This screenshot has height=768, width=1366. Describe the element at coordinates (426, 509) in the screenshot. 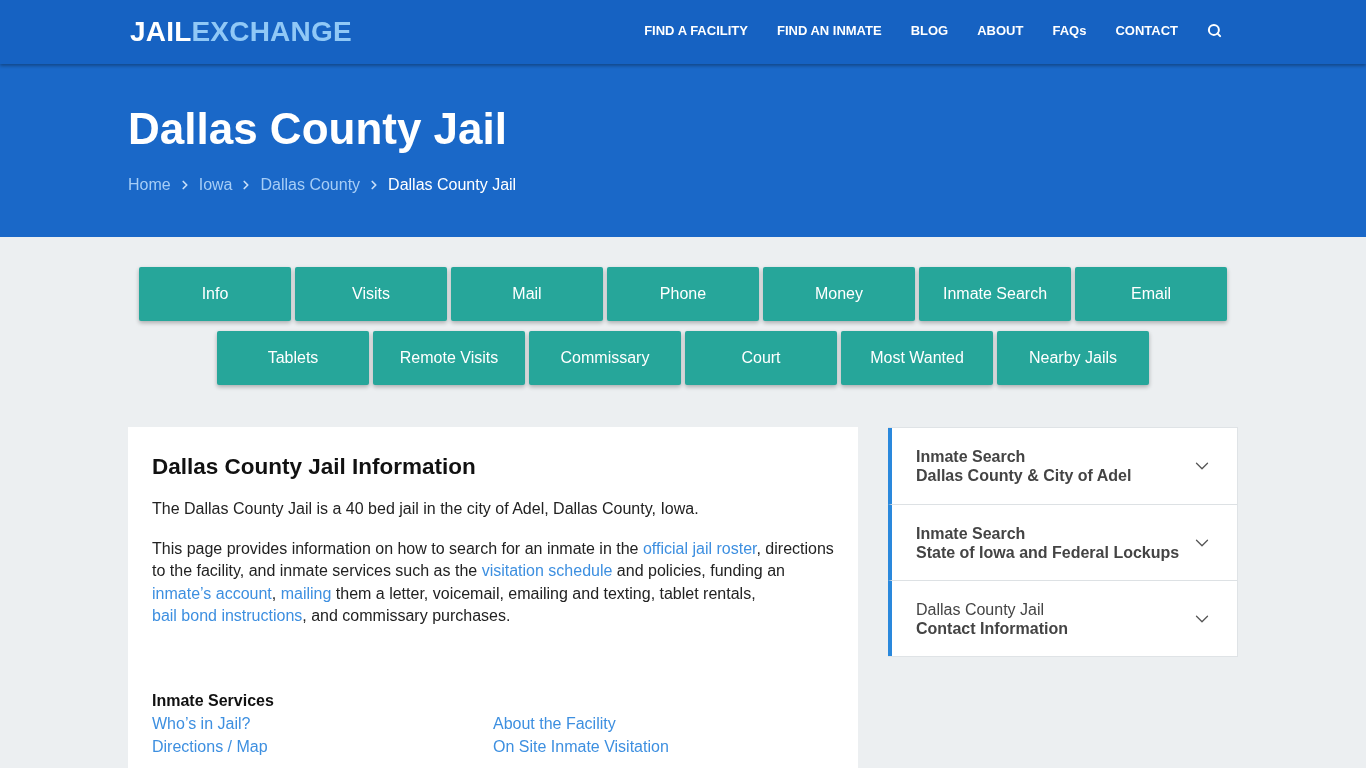

I see `paragraph: The Dallas County Jail is a 40 bed jail in the city of Adel, Dallas County, Iowa.` at that location.